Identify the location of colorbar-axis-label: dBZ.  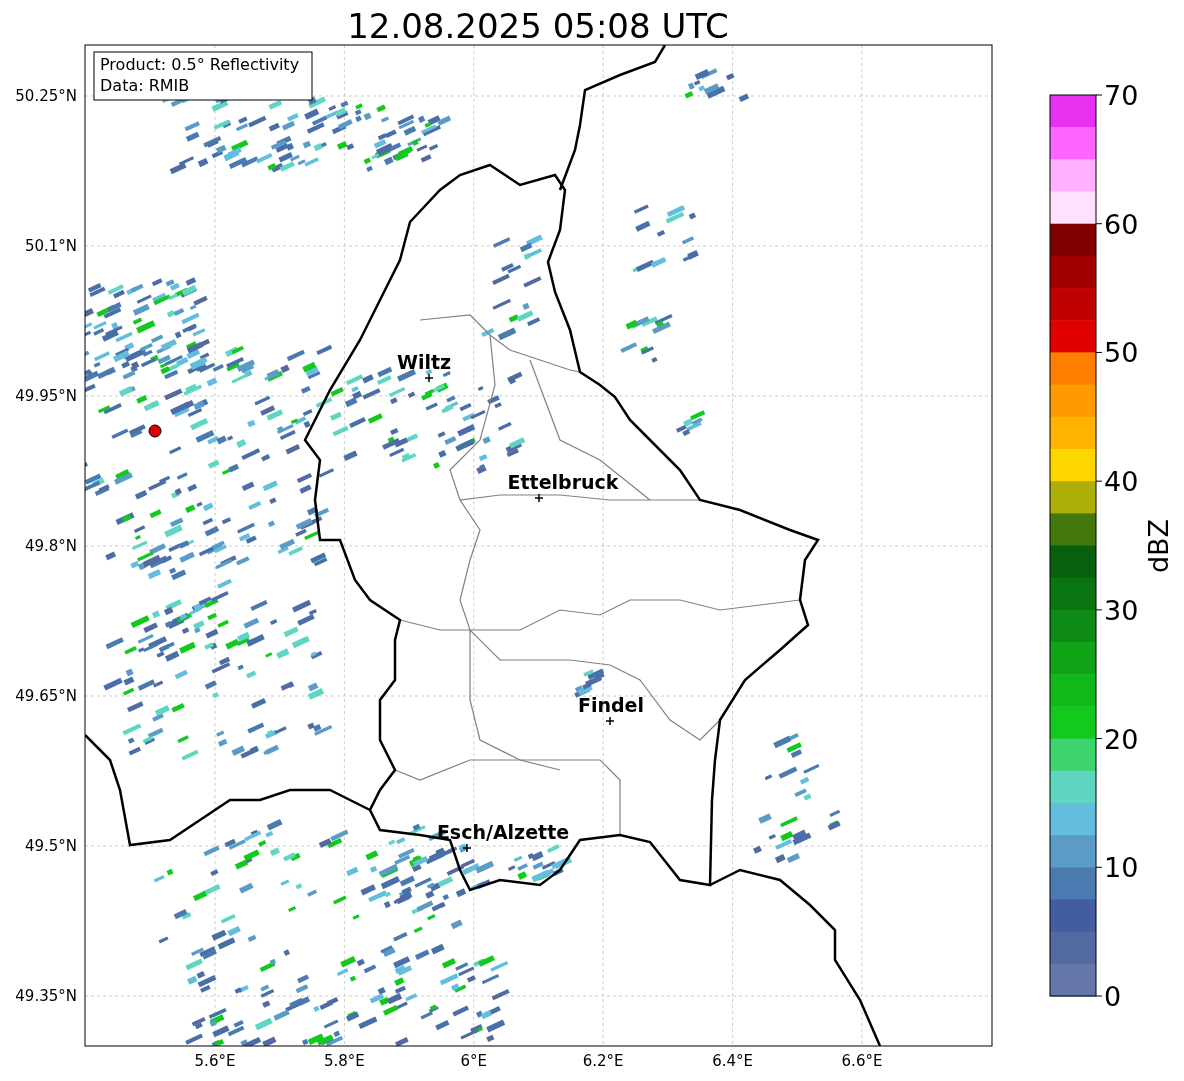
(1158, 546).